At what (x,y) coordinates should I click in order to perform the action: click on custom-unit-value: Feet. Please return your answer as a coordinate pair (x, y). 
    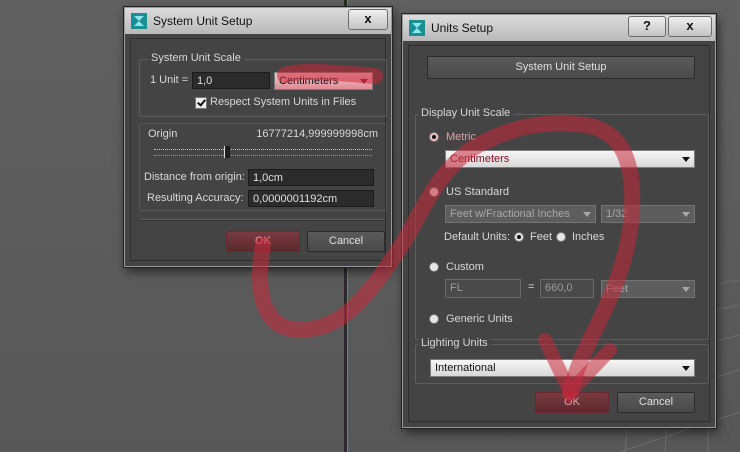
    Looking at the image, I should click on (617, 289).